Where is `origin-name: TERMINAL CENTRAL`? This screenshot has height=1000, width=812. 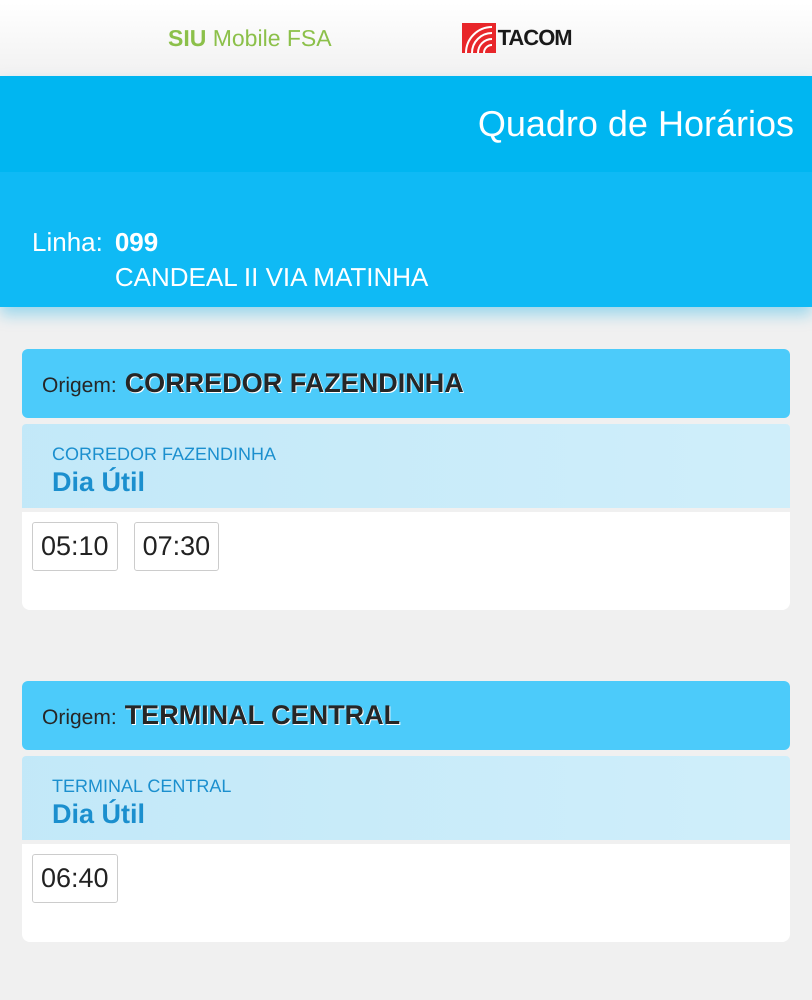
origin-name: TERMINAL CENTRAL is located at coordinates (262, 715).